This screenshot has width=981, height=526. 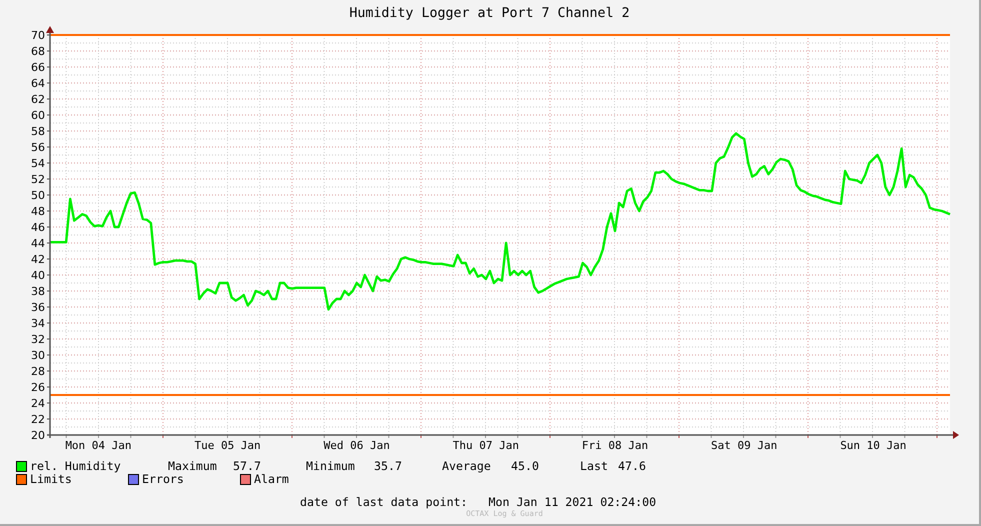 What do you see at coordinates (38, 99) in the screenshot?
I see `axis-label: 62` at bounding box center [38, 99].